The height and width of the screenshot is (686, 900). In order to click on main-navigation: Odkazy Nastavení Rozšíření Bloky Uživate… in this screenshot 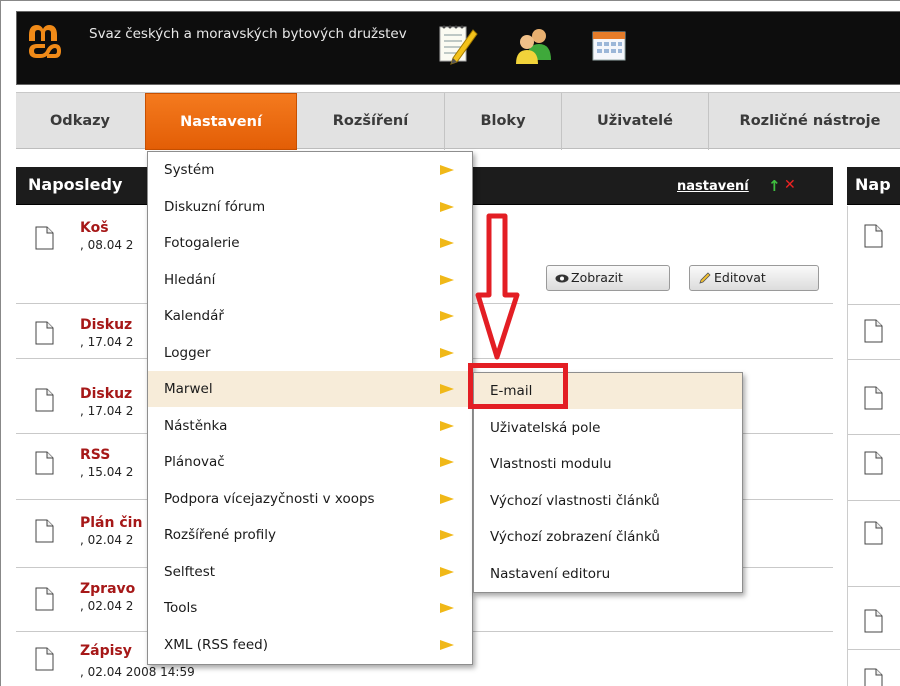, I will do `click(458, 121)`.